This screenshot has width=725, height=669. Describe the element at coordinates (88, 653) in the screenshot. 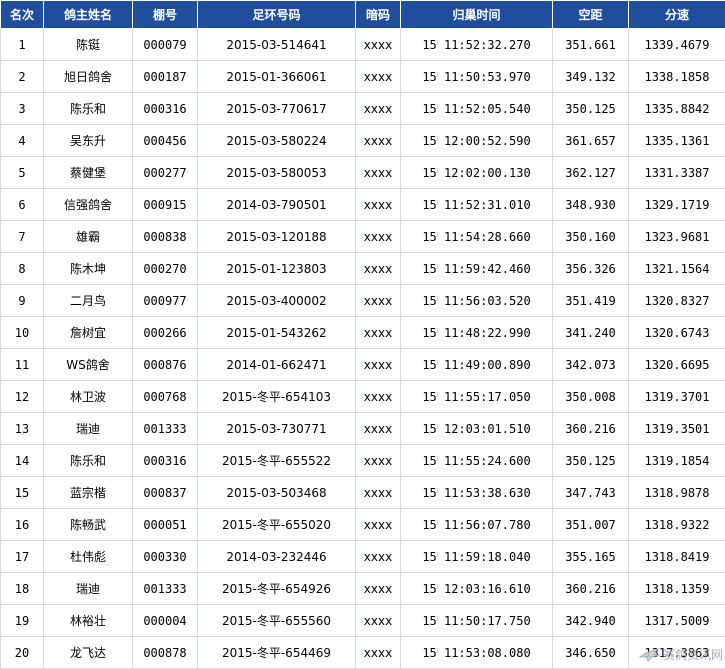

I see `cell-owner: 龙飞达` at that location.